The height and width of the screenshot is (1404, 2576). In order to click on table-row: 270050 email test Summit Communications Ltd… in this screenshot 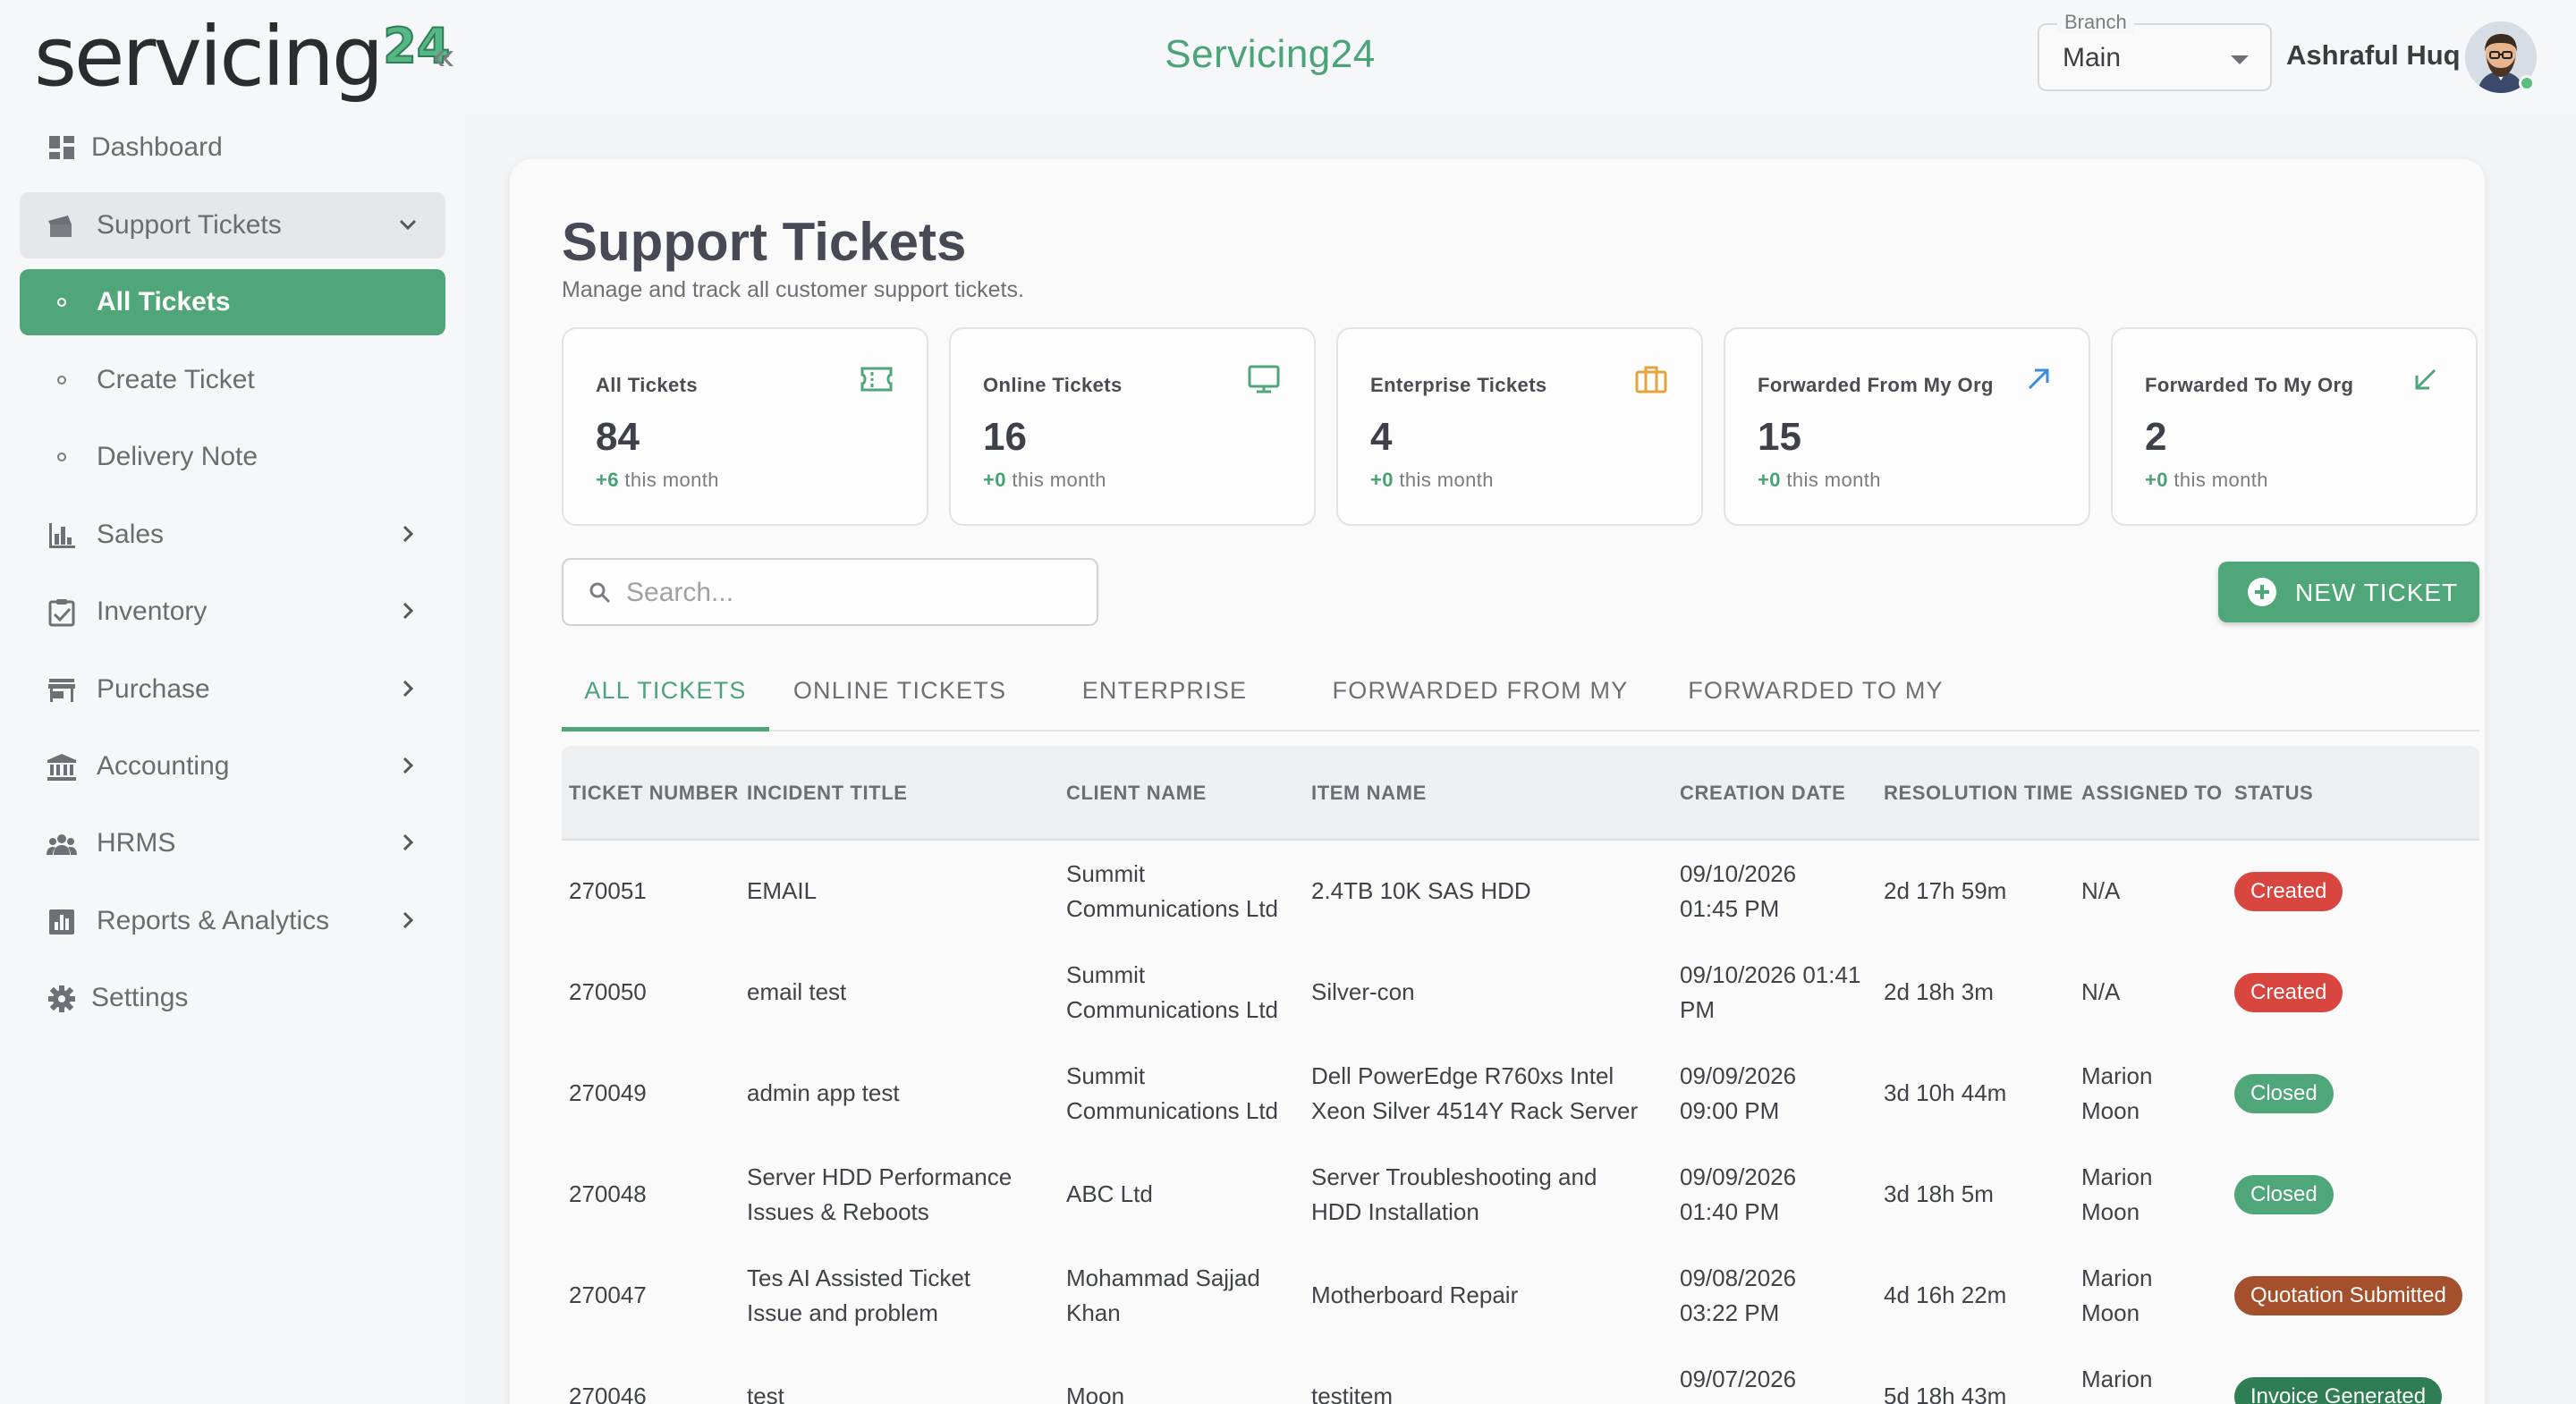, I will do `click(1520, 993)`.